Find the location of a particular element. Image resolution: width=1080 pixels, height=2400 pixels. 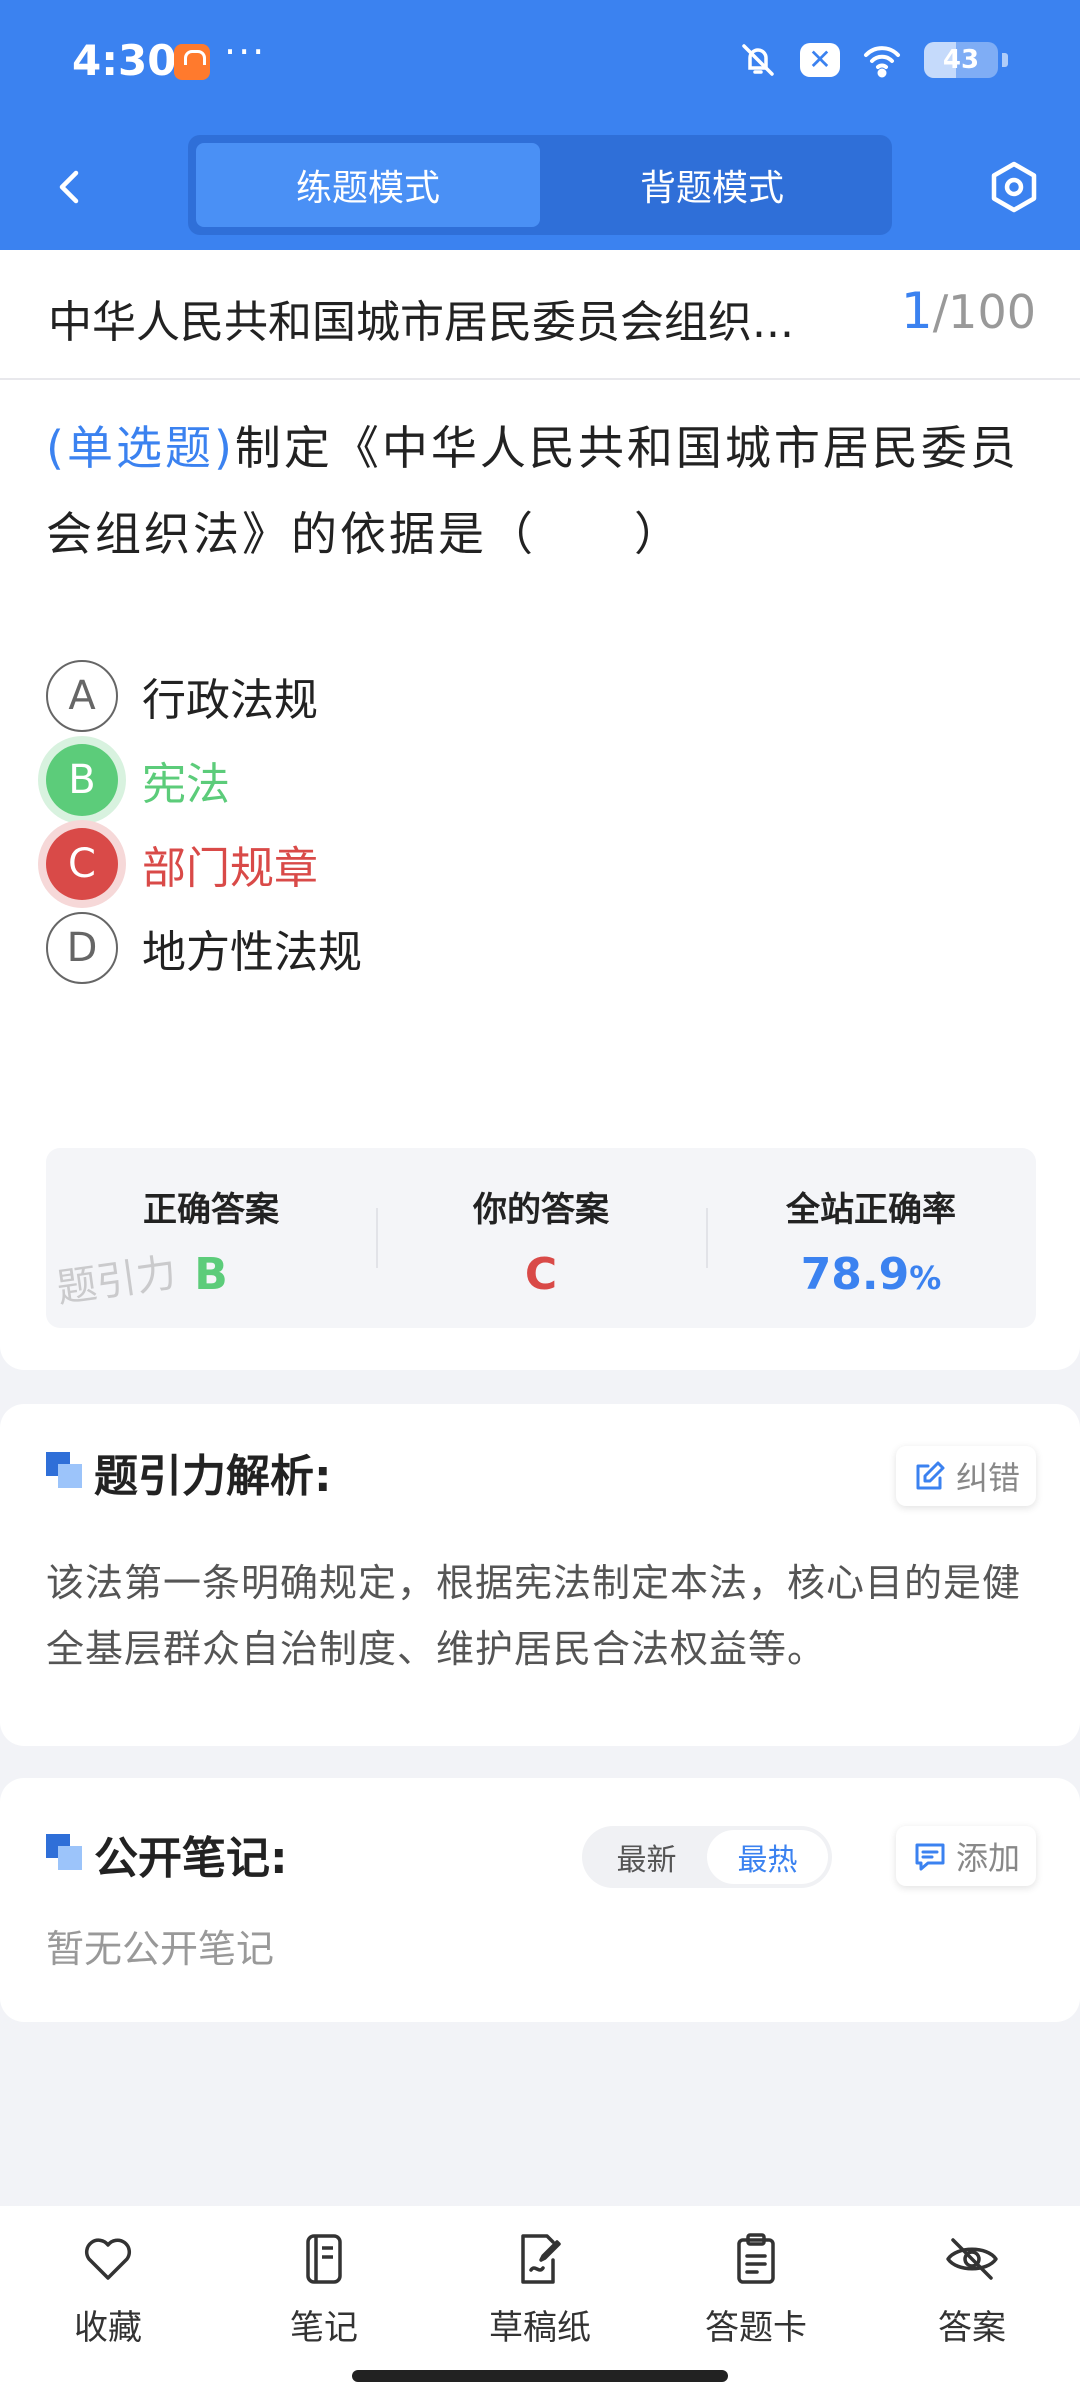

shopping-app-icon is located at coordinates (192, 62).